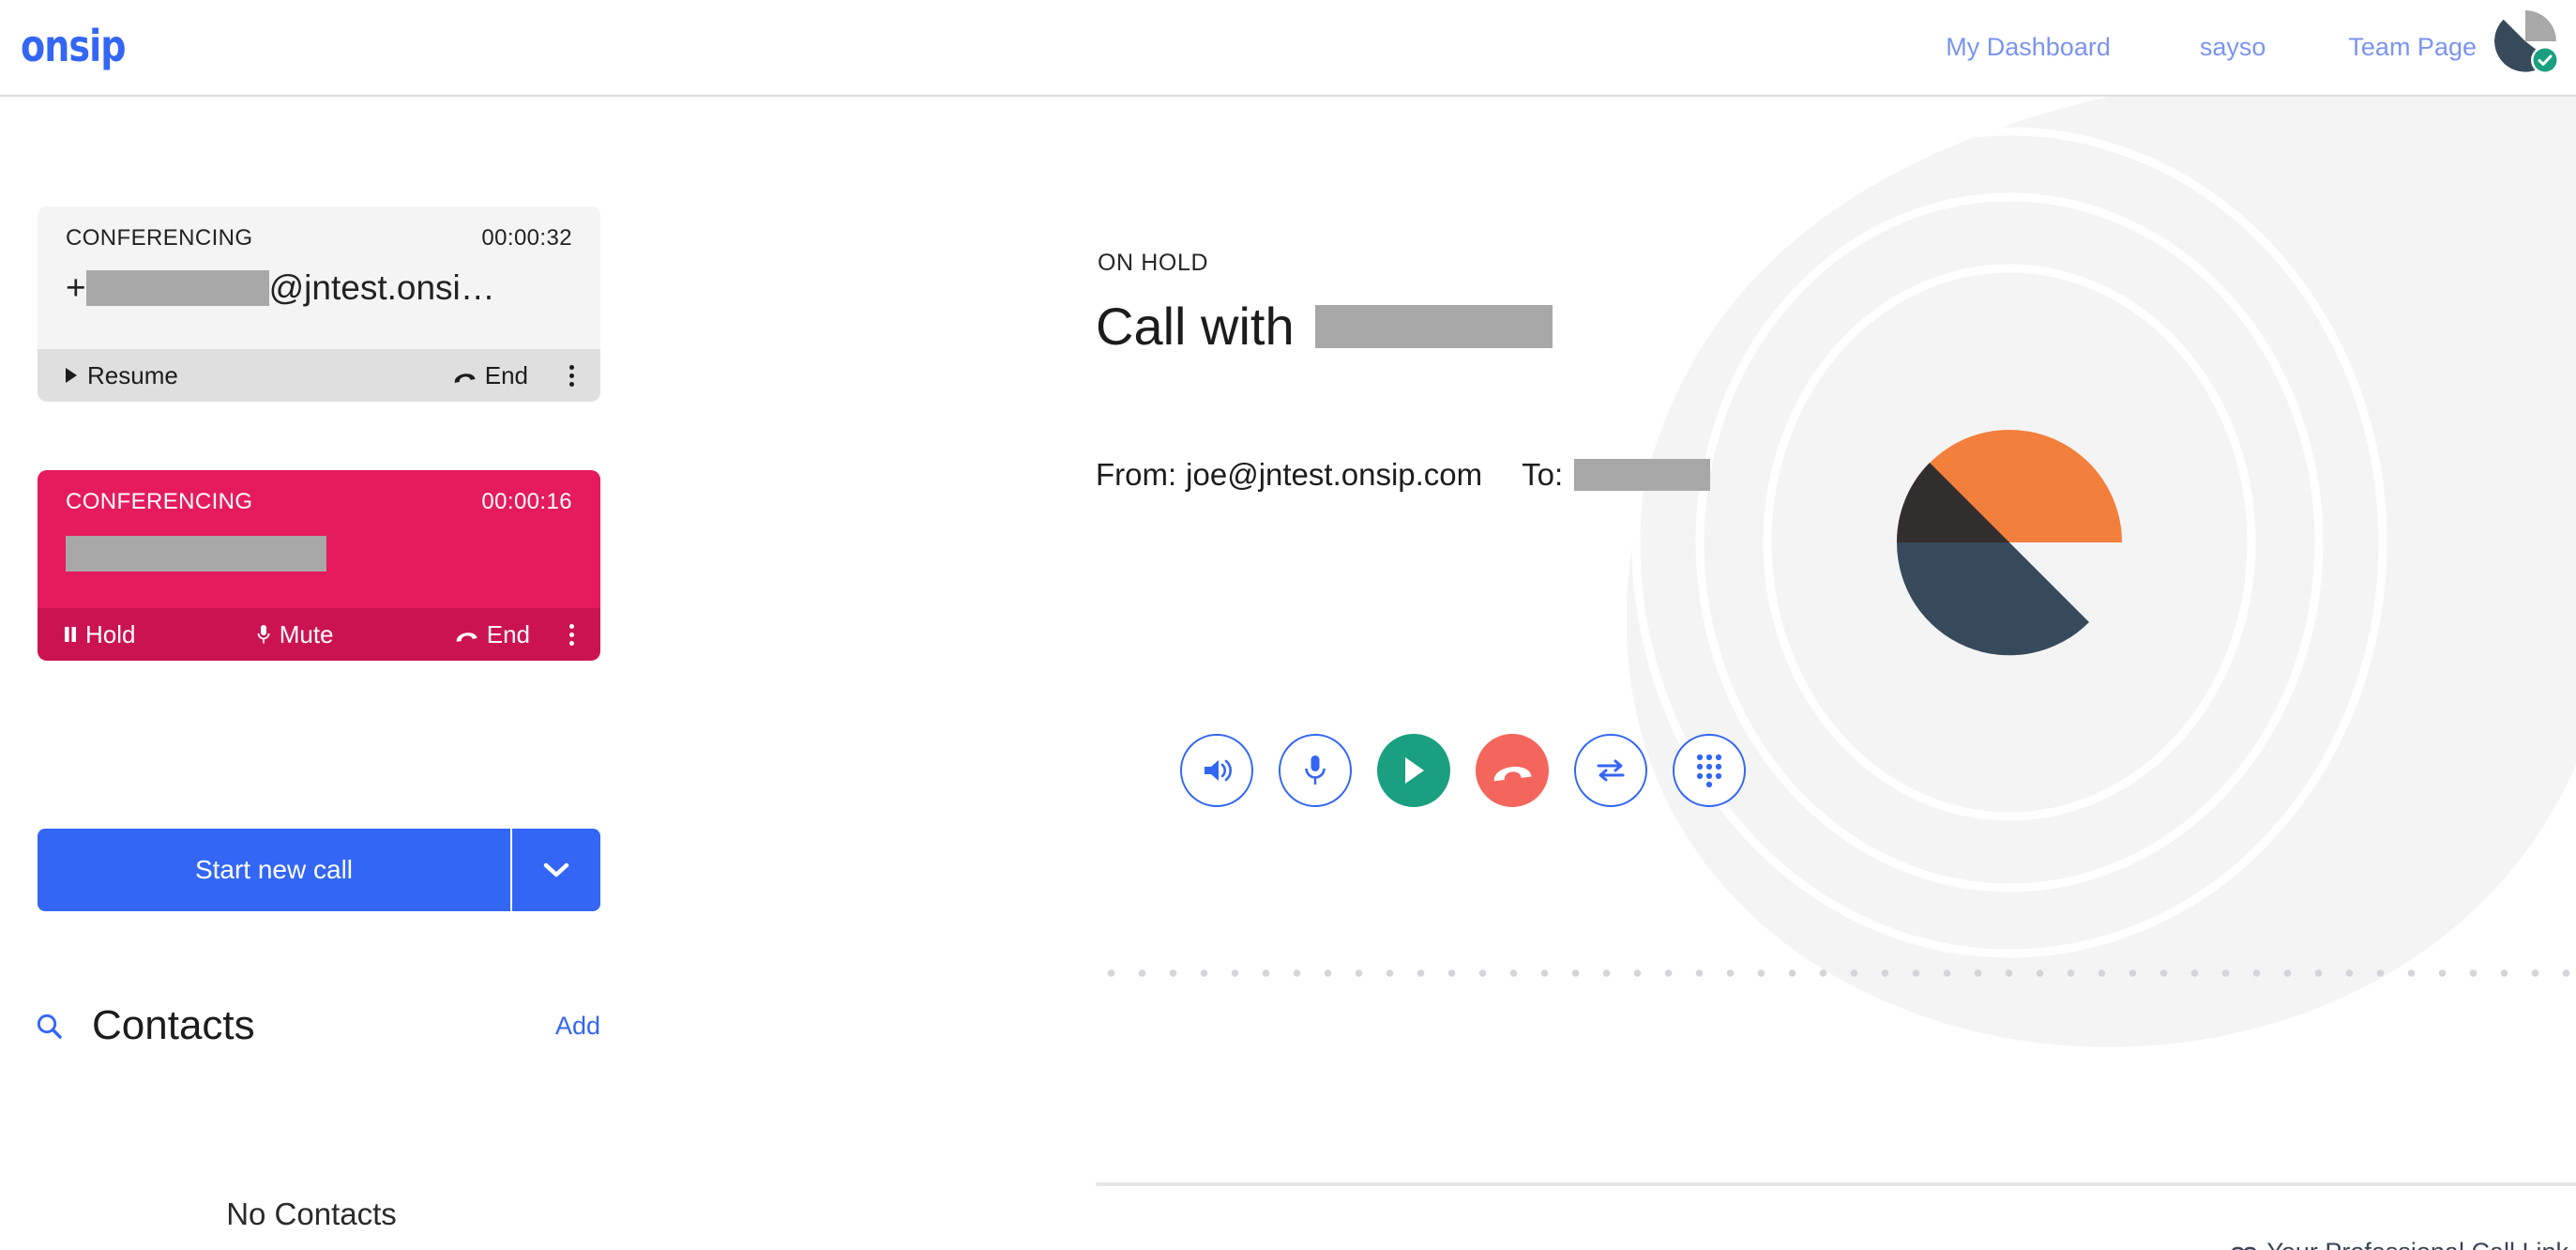  What do you see at coordinates (70, 635) in the screenshot?
I see `pause-icon` at bounding box center [70, 635].